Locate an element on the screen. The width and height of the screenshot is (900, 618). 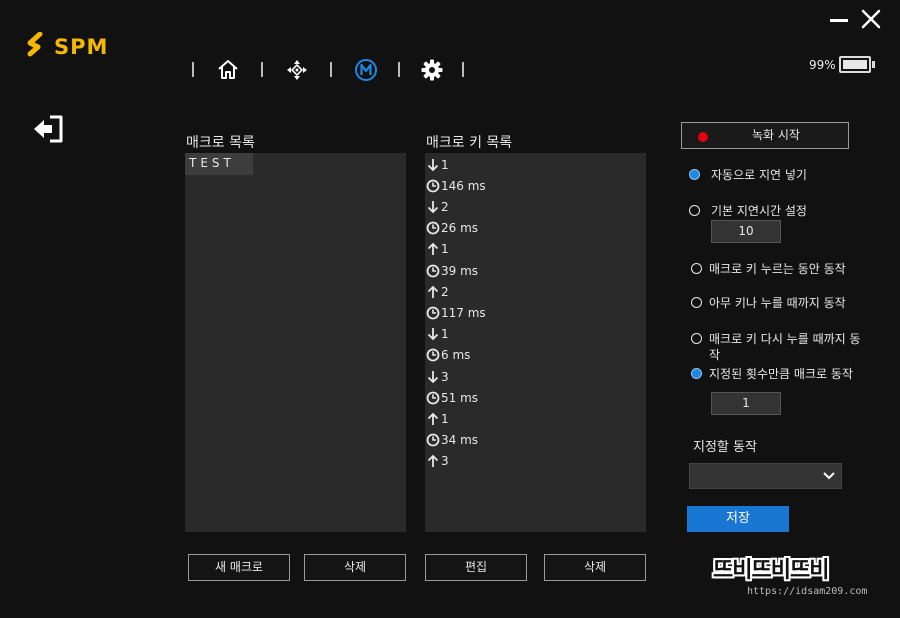
close-icon is located at coordinates (871, 19).